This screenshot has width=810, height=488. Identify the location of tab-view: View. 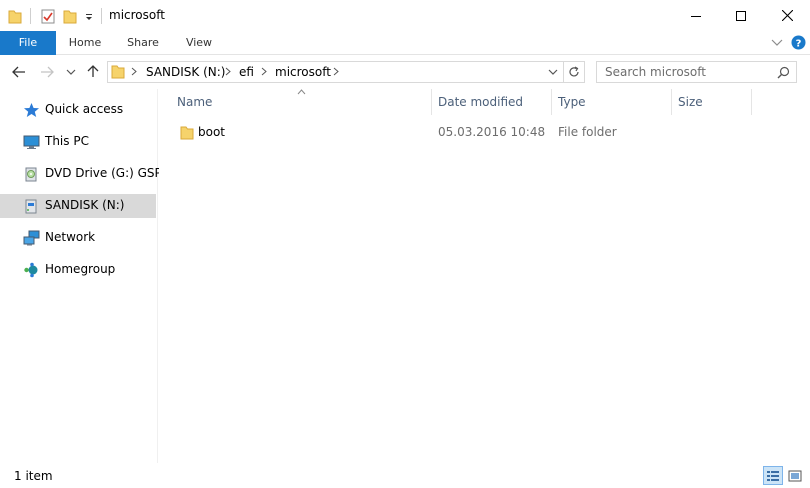
(199, 43).